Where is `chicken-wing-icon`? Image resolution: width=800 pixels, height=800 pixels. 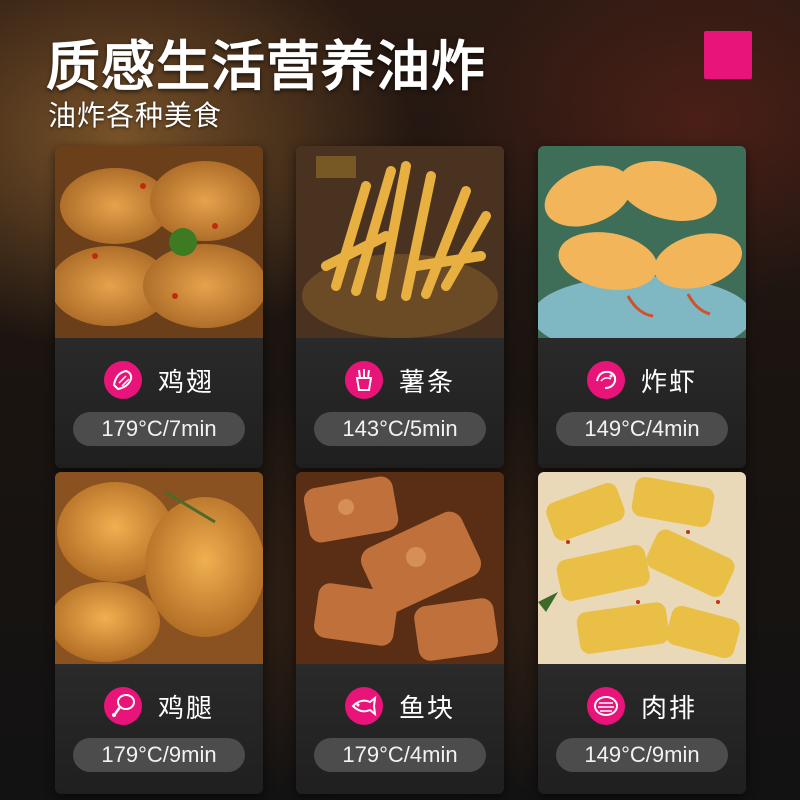
chicken-wing-icon is located at coordinates (122, 380).